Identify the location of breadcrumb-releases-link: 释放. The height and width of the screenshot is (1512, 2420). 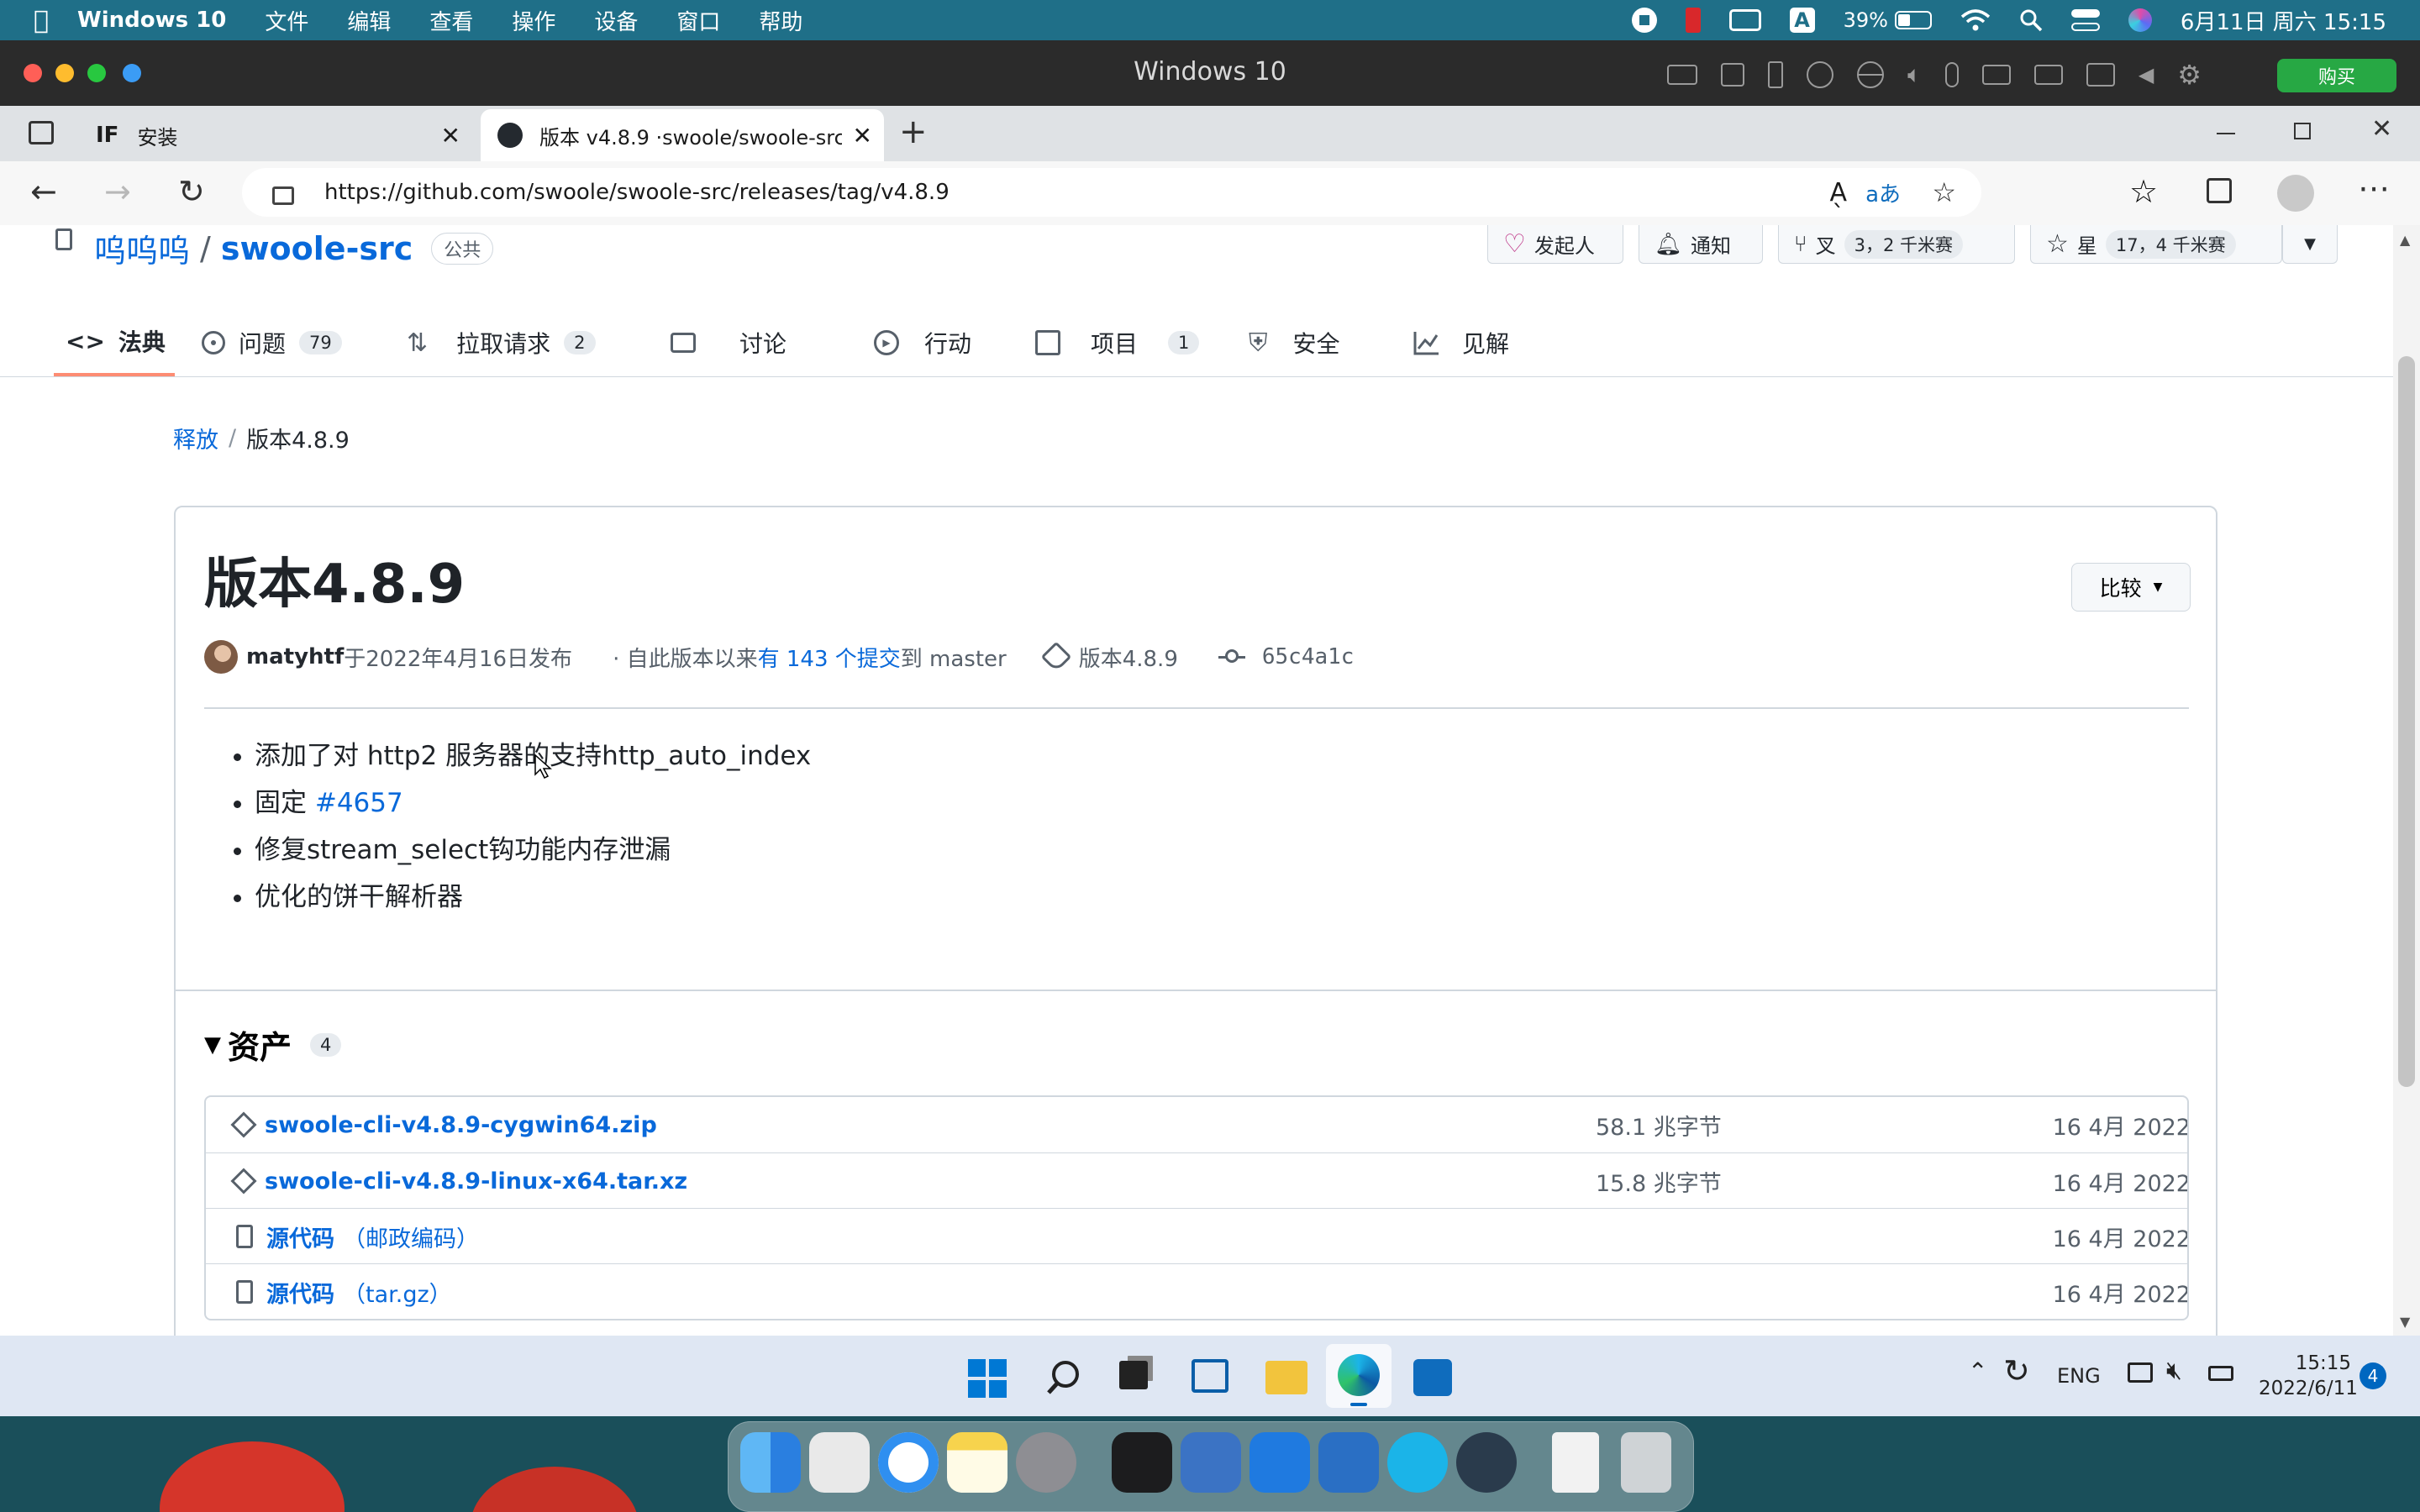
(195, 438).